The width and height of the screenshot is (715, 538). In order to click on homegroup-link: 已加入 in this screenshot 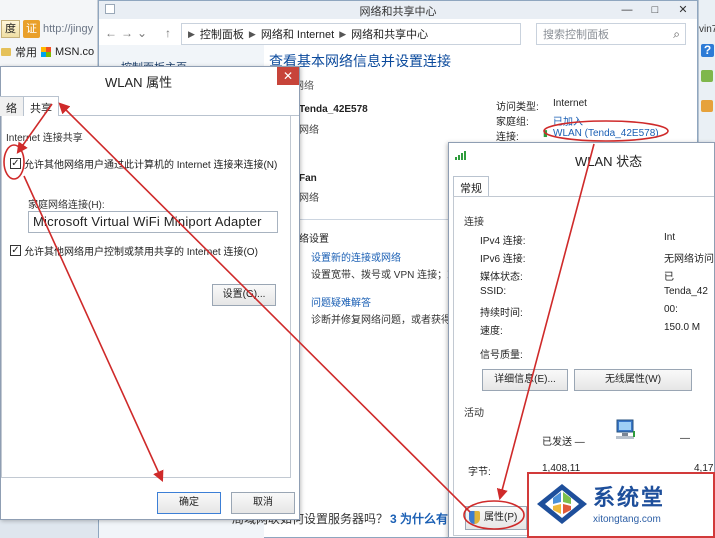, I will do `click(568, 120)`.